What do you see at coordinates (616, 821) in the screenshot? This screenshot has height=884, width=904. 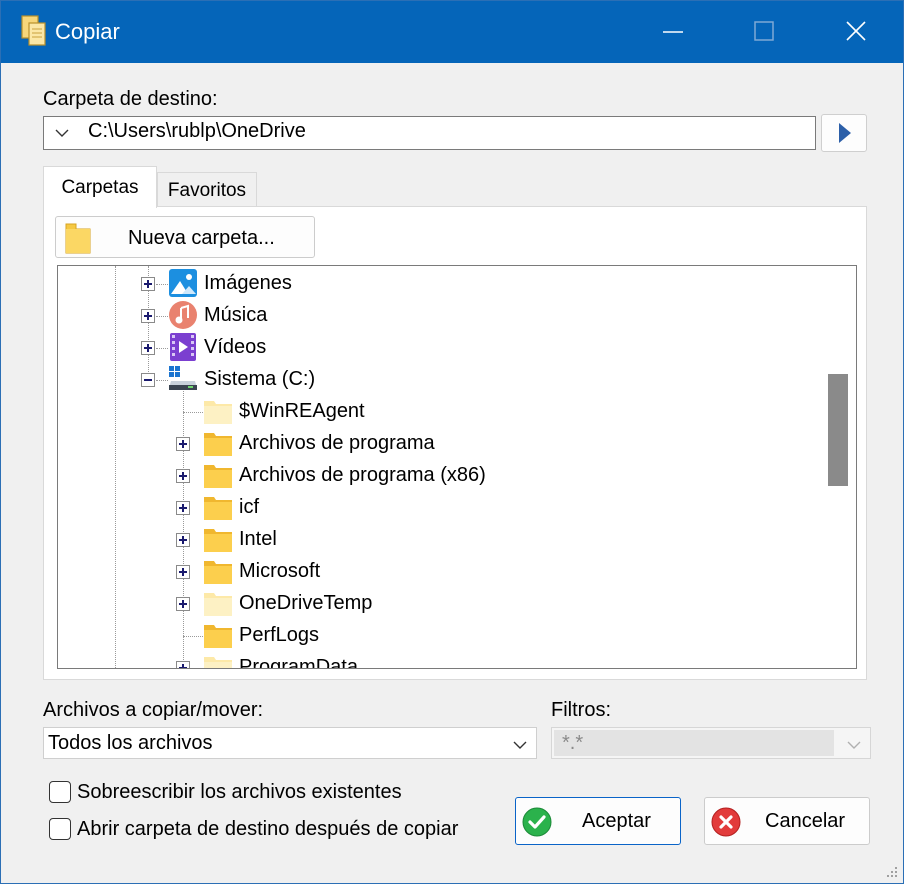 I see `ok-label: Aceptar` at bounding box center [616, 821].